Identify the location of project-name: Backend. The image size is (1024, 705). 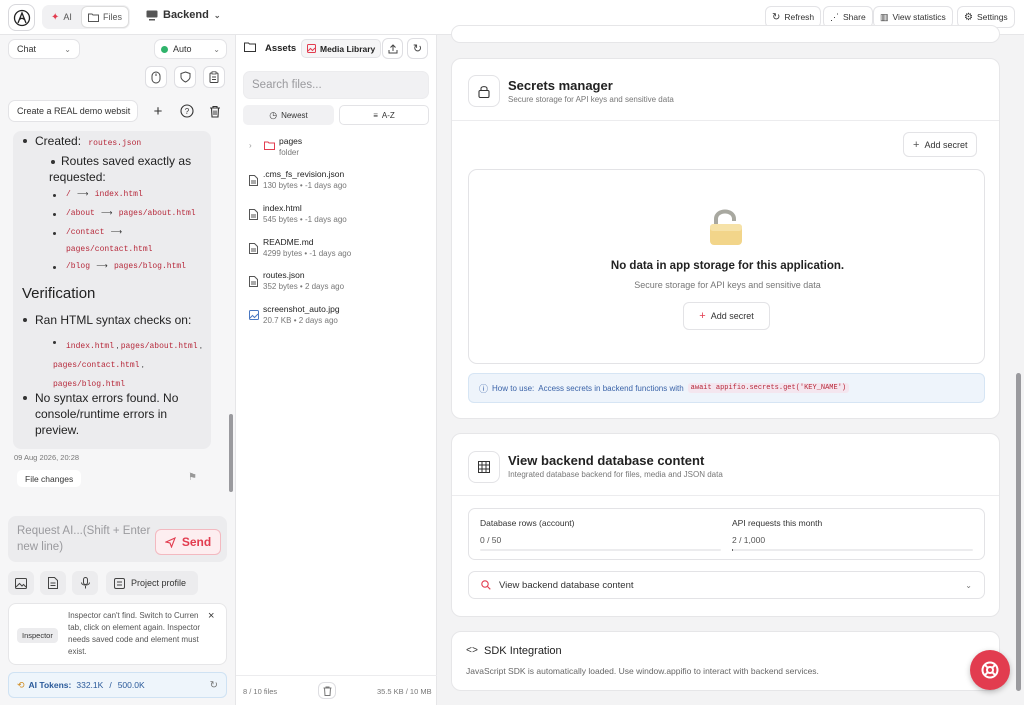
(186, 15).